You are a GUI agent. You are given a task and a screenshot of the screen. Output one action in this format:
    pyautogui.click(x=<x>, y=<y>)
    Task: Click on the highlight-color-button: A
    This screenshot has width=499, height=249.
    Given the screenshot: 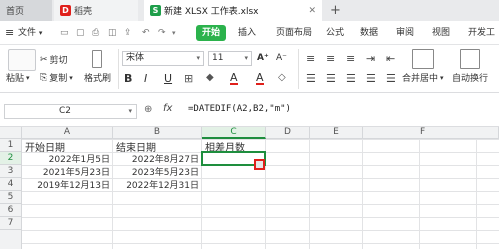 What is the action you would take?
    pyautogui.click(x=260, y=78)
    